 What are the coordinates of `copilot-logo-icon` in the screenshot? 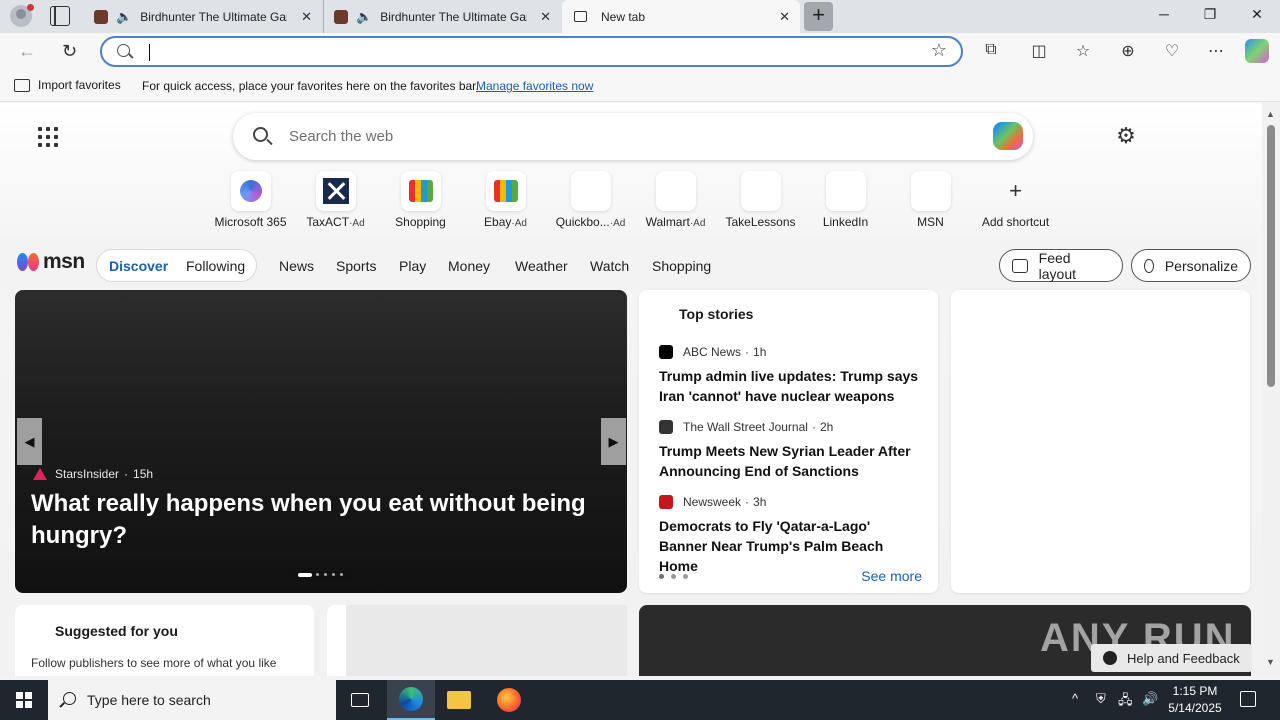 It's located at (1008, 136).